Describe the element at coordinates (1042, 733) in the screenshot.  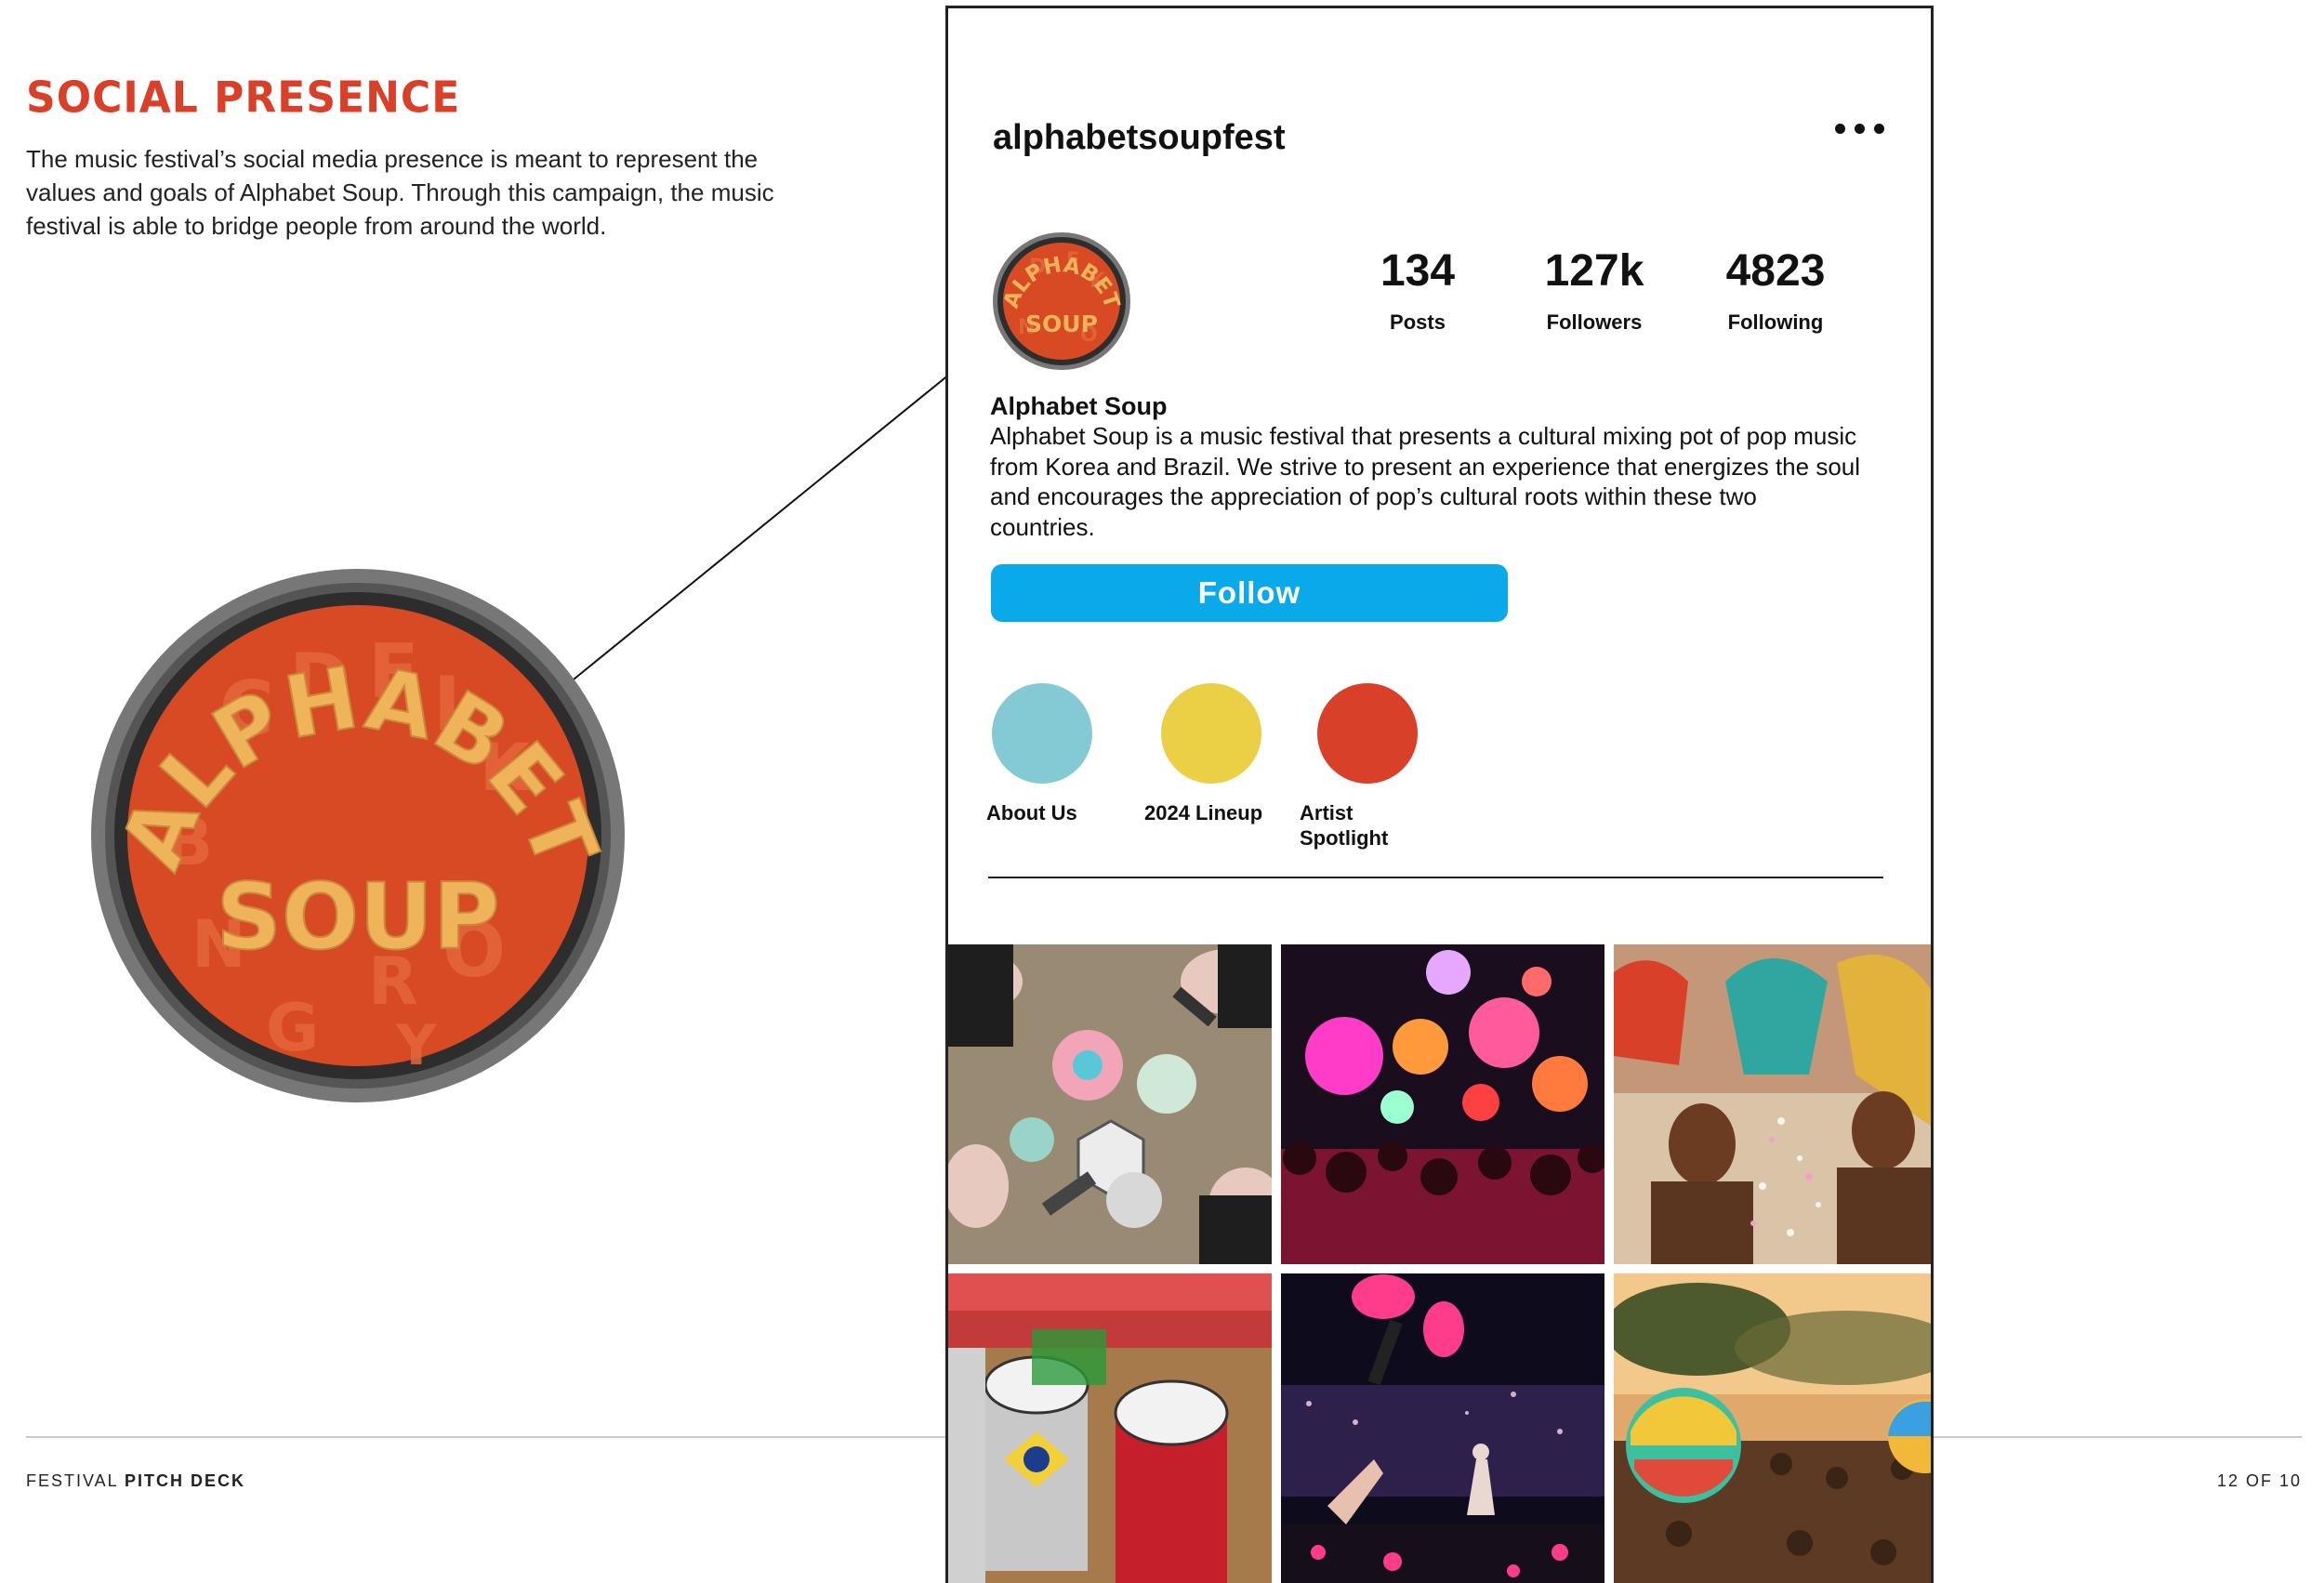
I see `highlight-about-us-circle` at that location.